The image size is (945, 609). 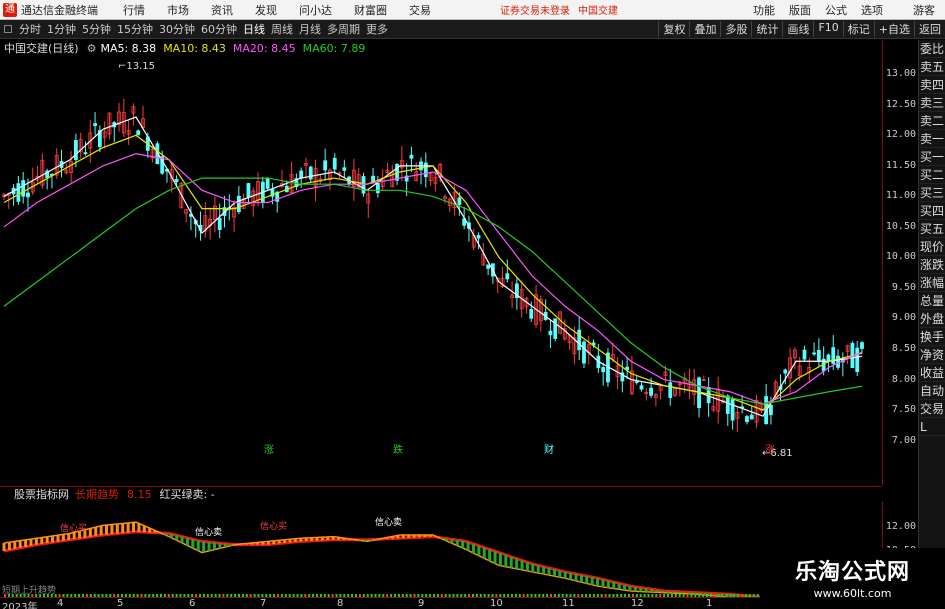 I want to click on period-weekly: 周线, so click(x=282, y=29).